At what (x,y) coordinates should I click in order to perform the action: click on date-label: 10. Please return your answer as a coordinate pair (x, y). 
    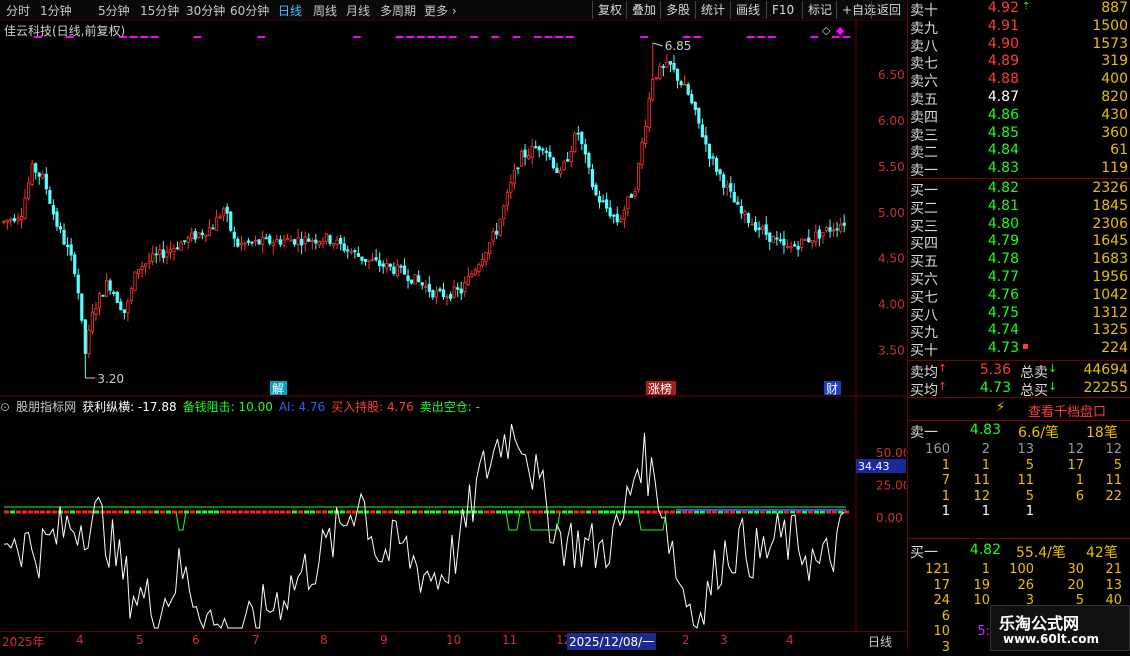
    Looking at the image, I should click on (454, 640).